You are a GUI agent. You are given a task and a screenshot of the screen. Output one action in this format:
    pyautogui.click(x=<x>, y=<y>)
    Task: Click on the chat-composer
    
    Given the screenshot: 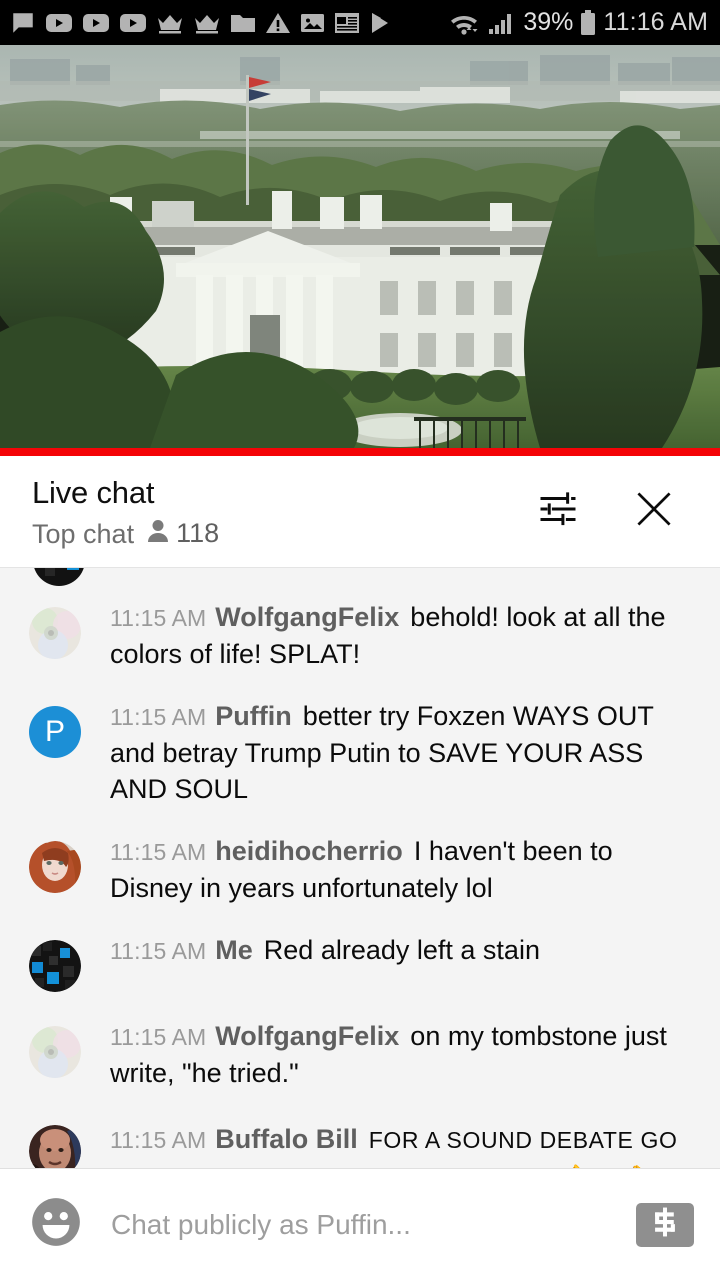 What is the action you would take?
    pyautogui.click(x=360, y=1224)
    